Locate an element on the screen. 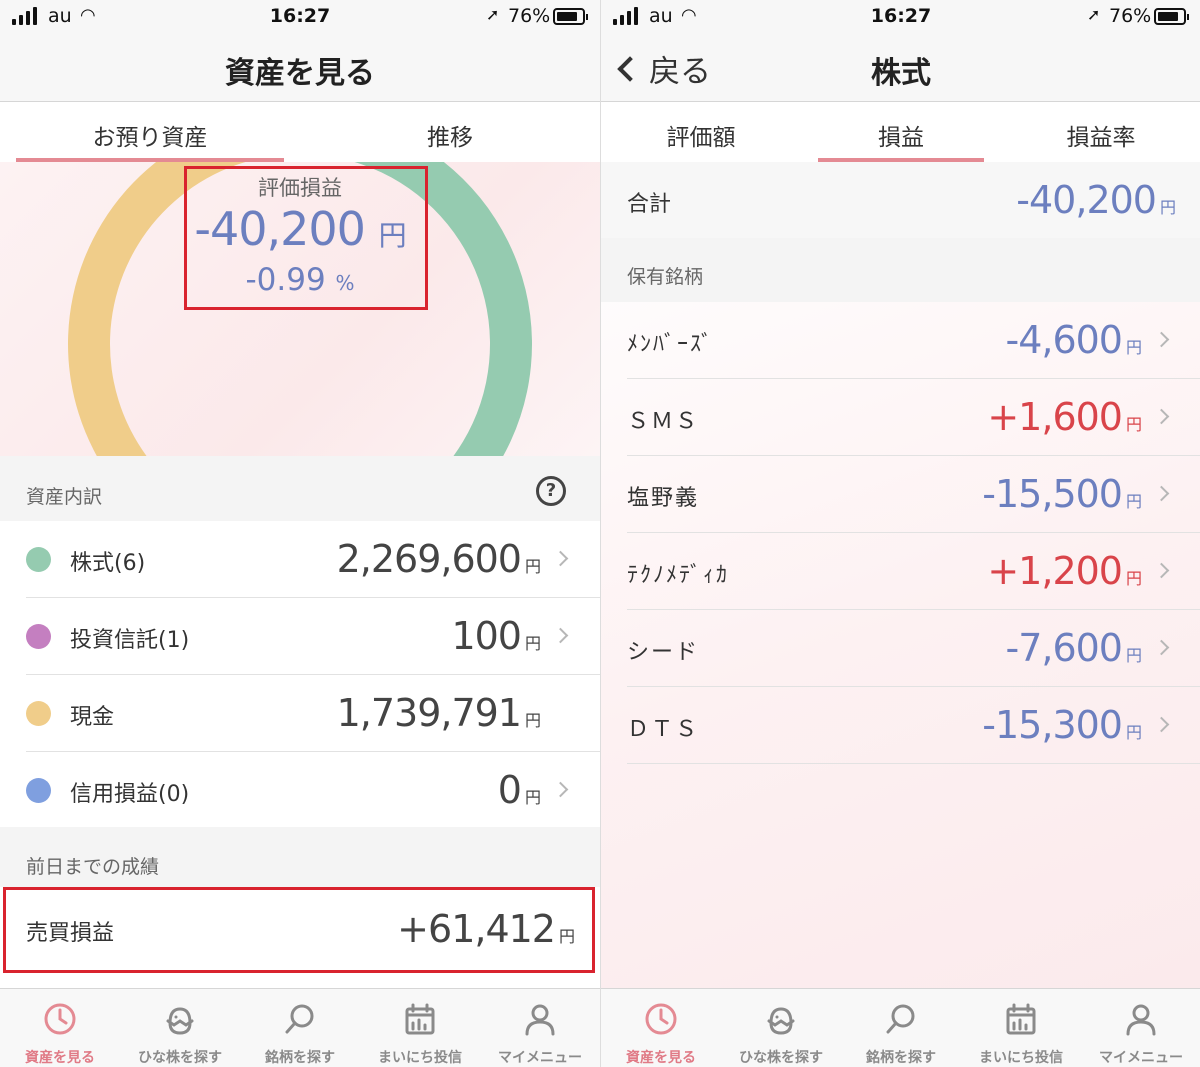 The width and height of the screenshot is (1200, 1067). total-unit: 円 is located at coordinates (1167, 207).